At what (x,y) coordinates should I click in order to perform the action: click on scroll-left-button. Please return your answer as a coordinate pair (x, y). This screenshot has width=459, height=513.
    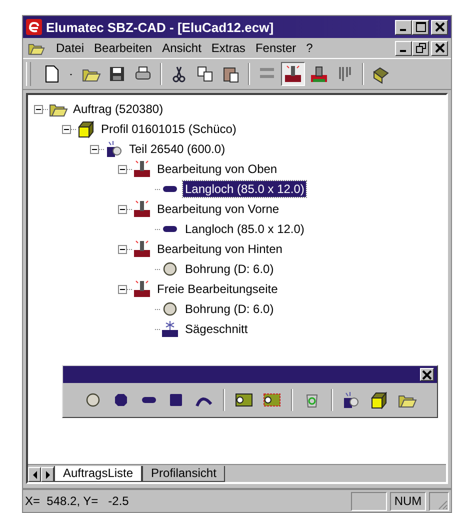
    Looking at the image, I should click on (34, 474).